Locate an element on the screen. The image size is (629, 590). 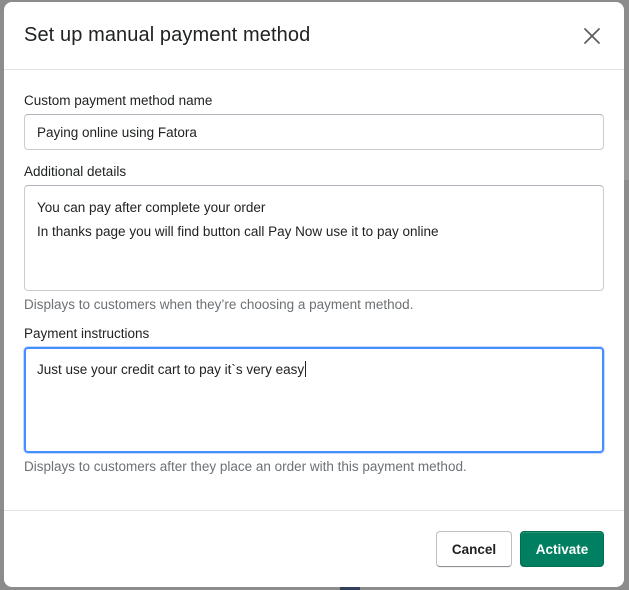
cancel-button: Cancel is located at coordinates (474, 549).